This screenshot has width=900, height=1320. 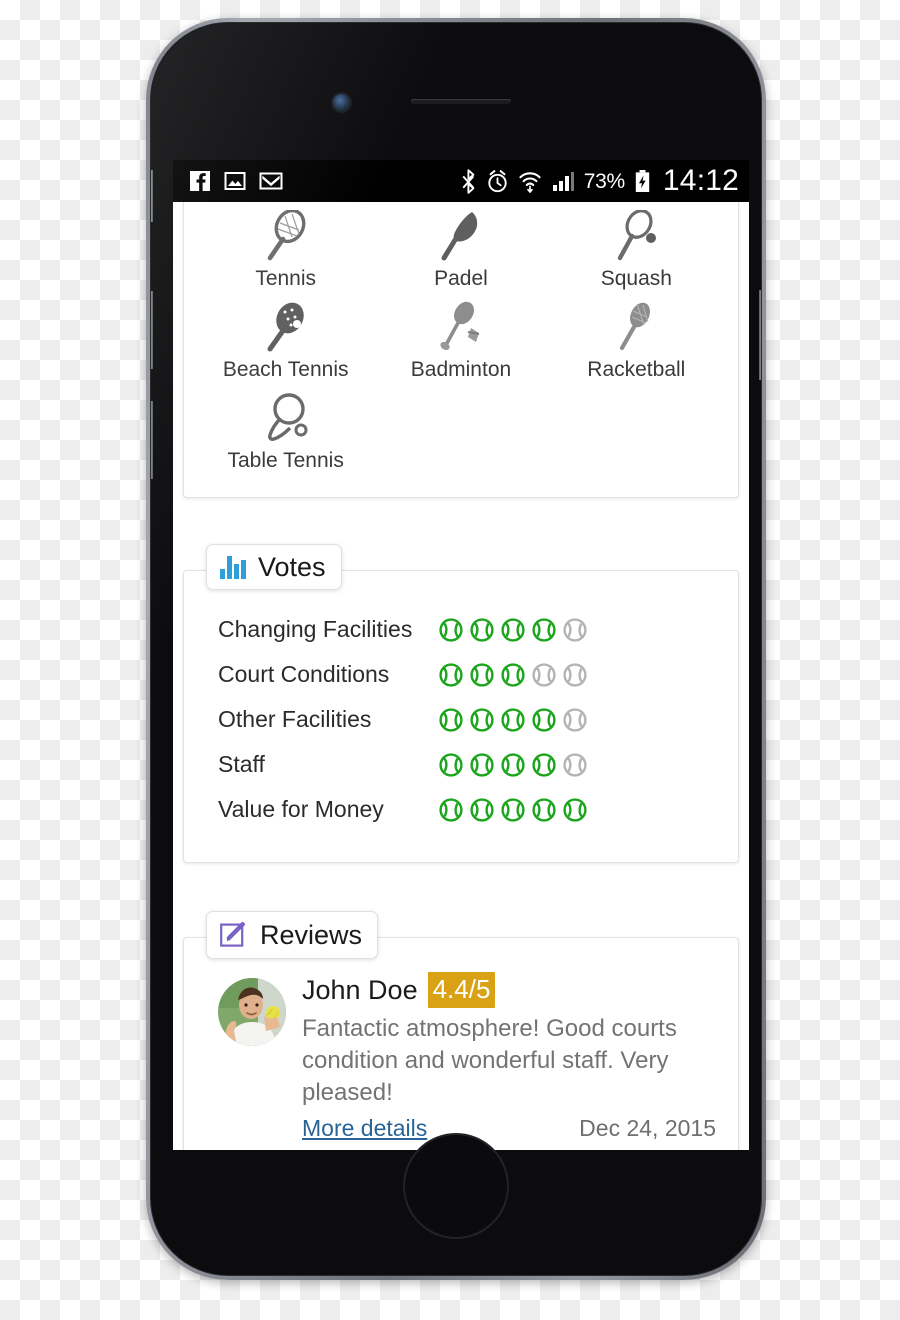 I want to click on vote-label: Other Facilities, so click(x=295, y=719).